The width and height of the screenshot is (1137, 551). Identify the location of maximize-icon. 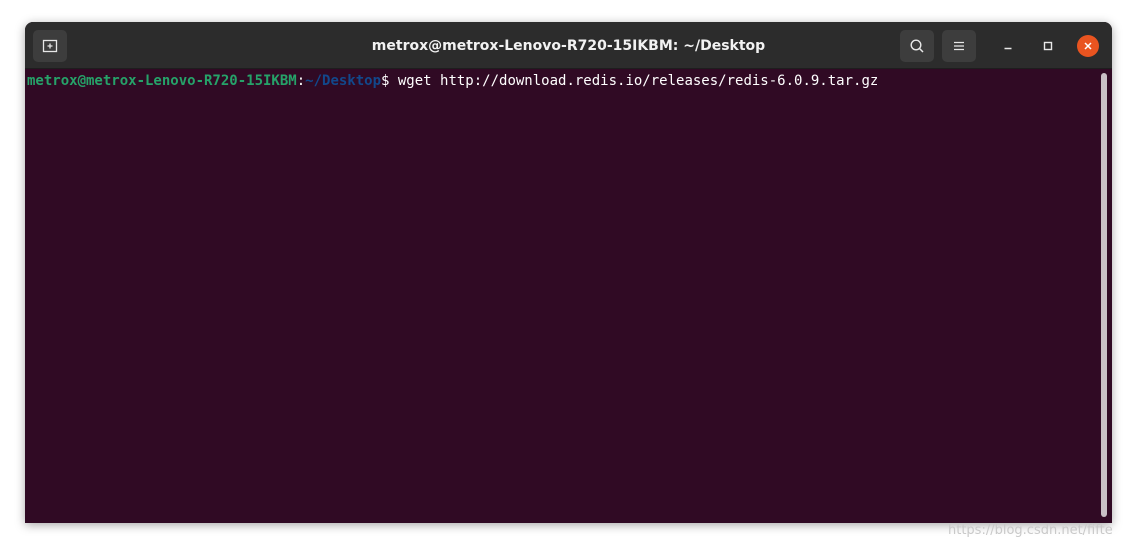
(1048, 46).